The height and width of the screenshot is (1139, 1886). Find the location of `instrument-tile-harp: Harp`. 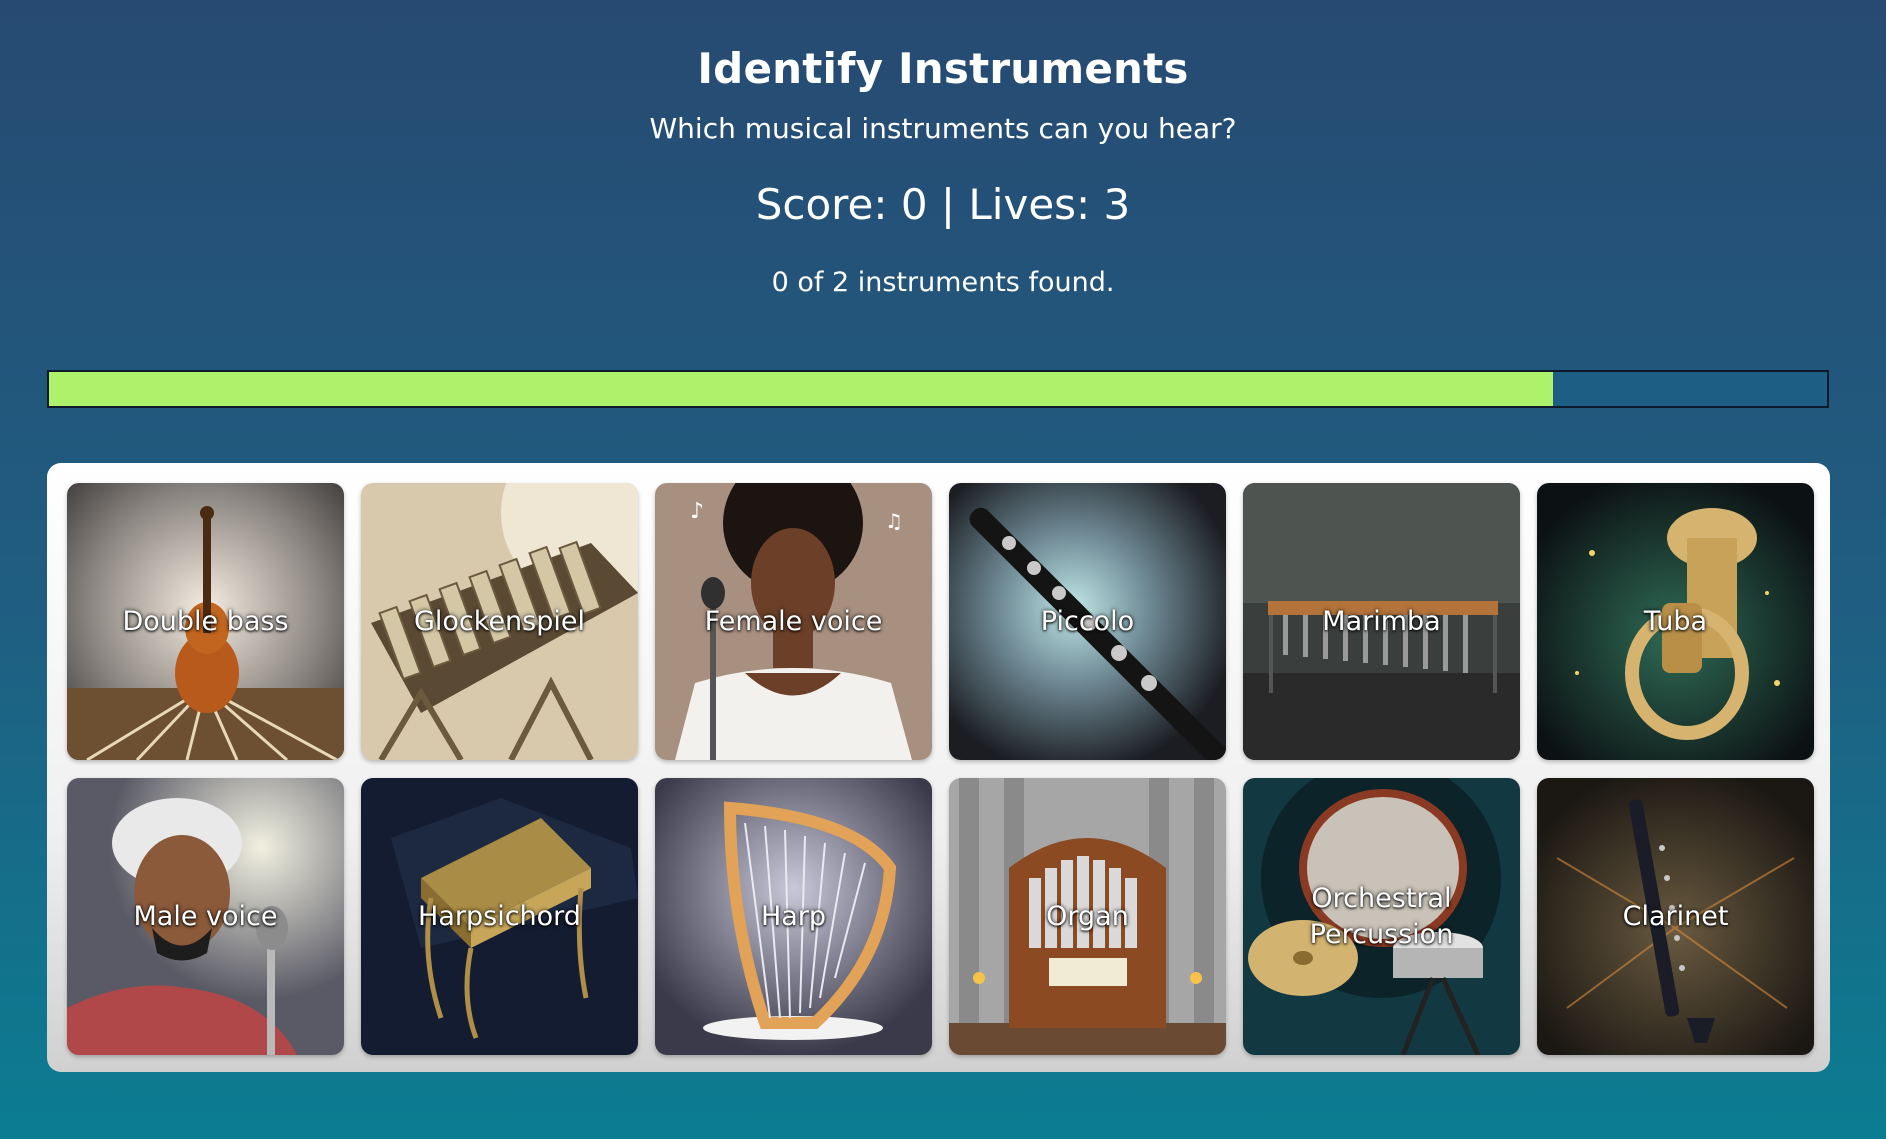

instrument-tile-harp: Harp is located at coordinates (793, 916).